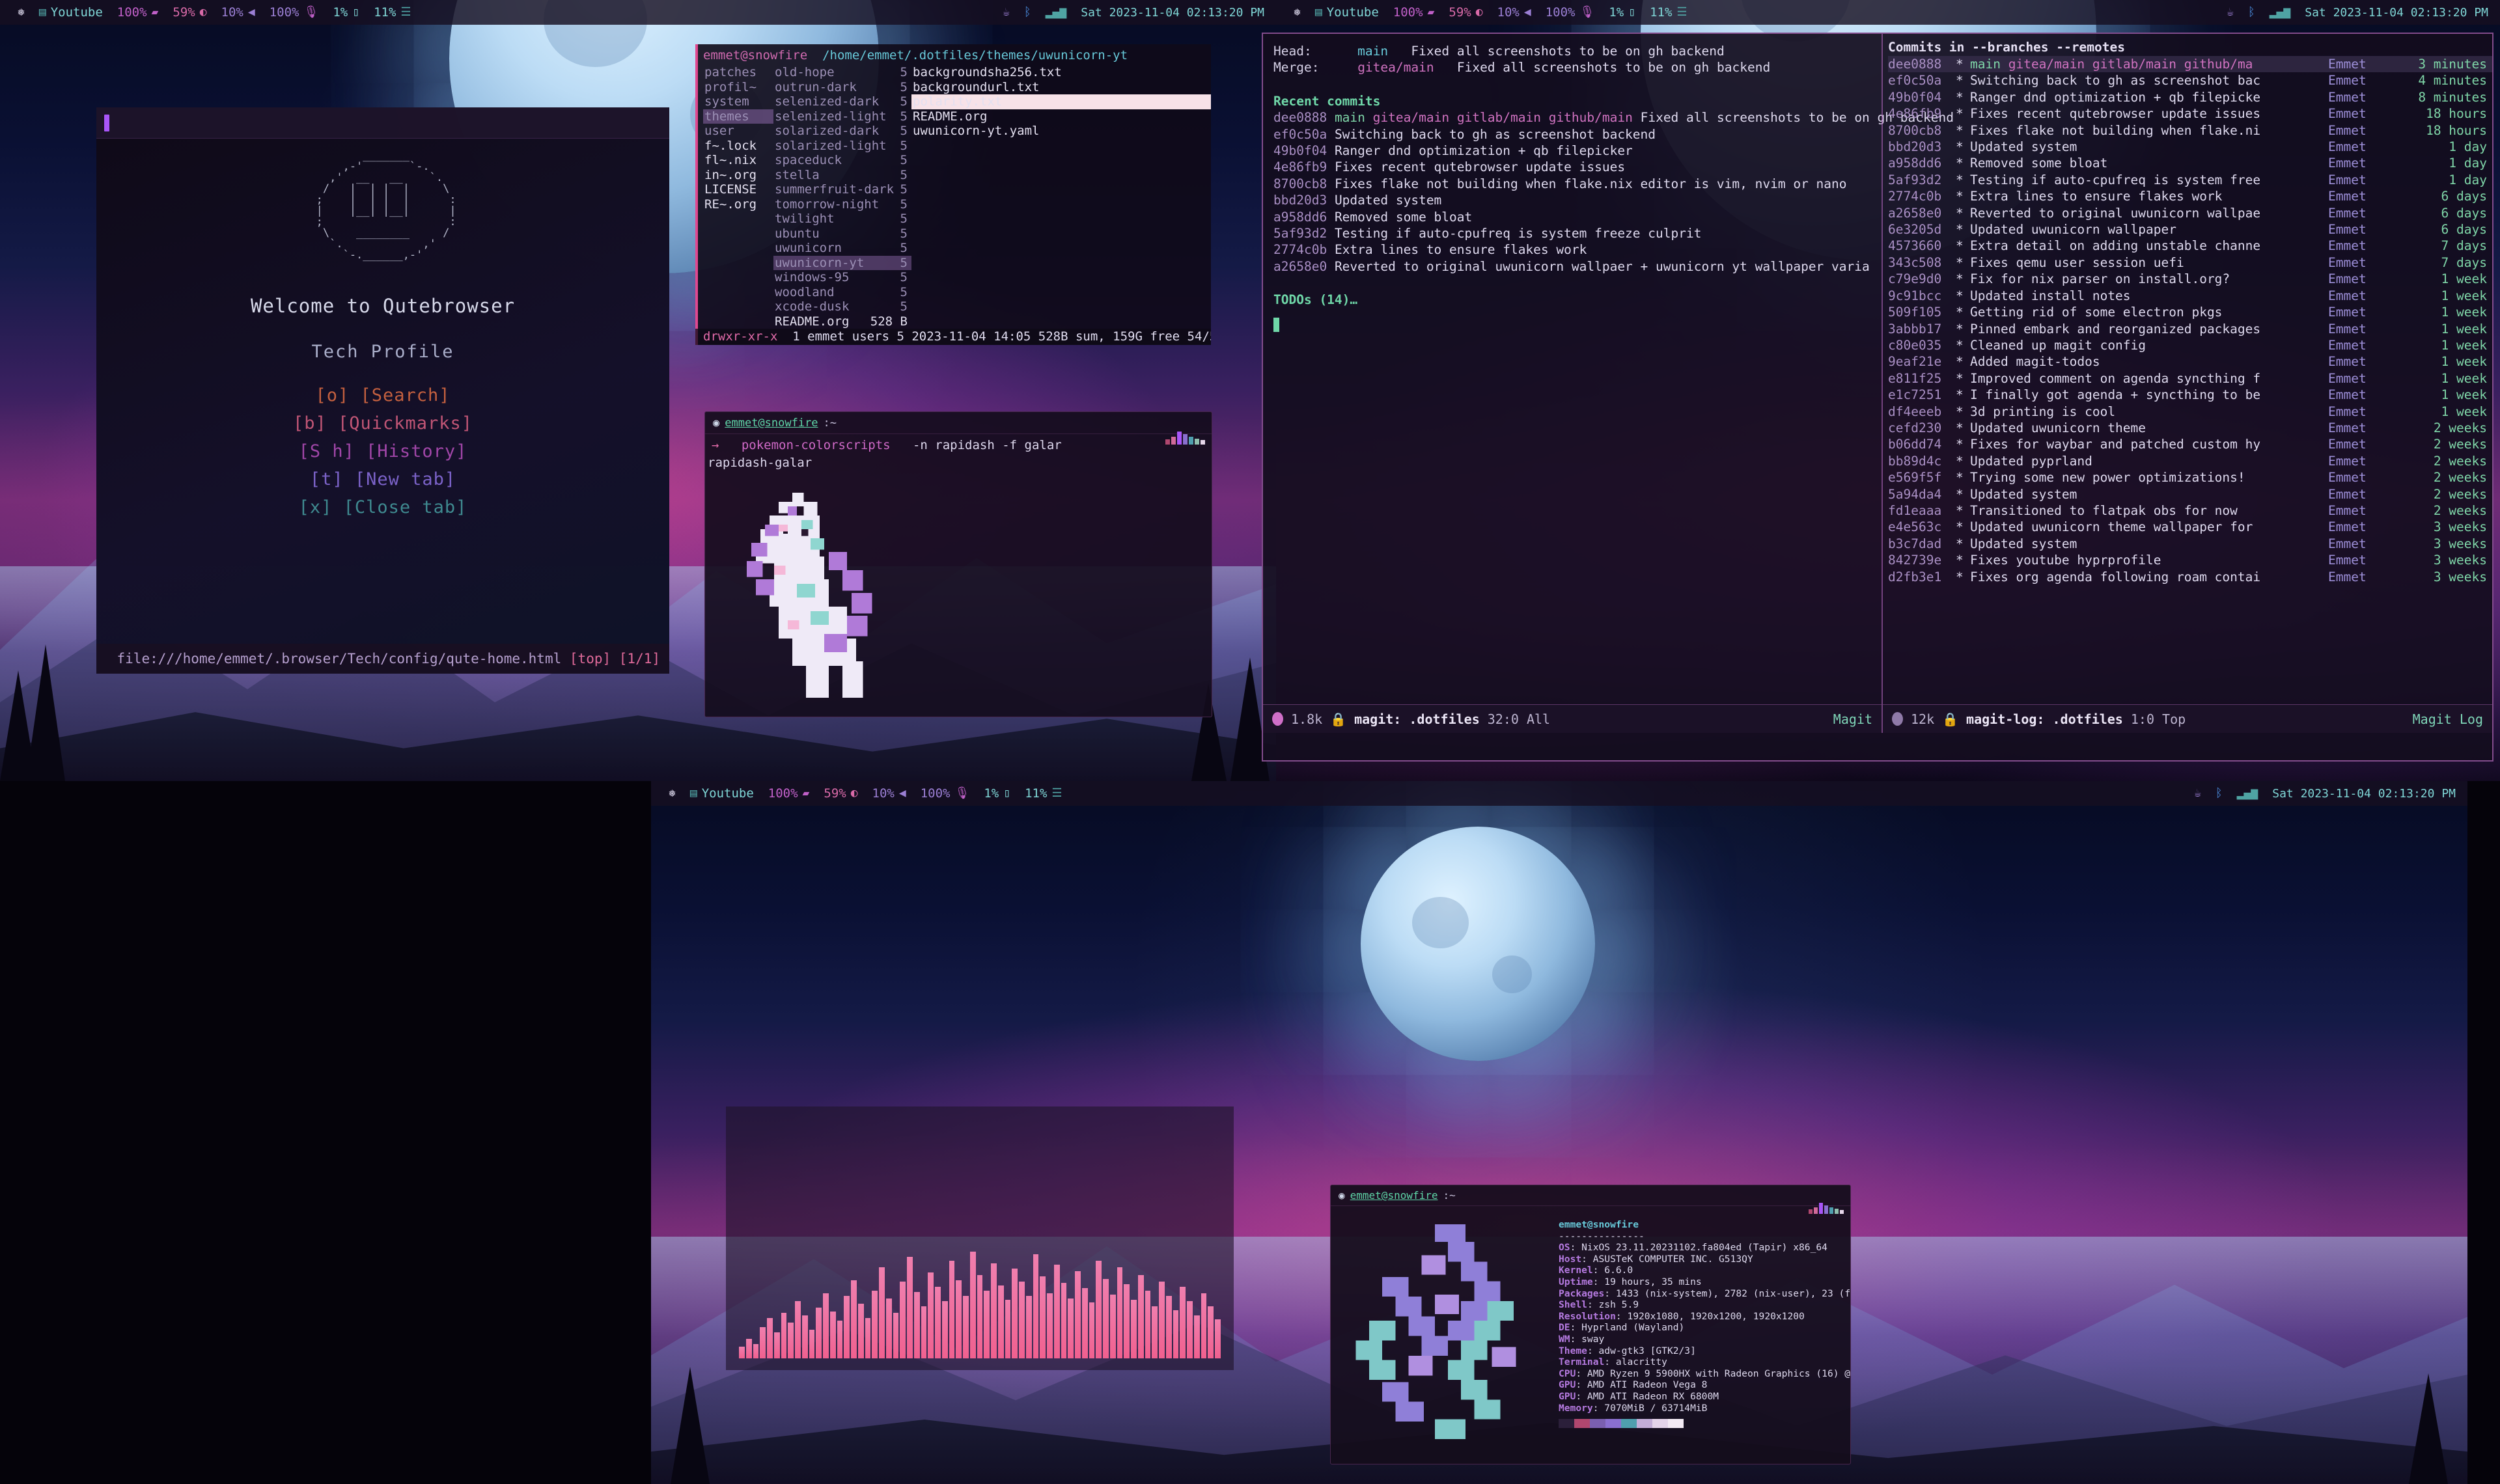 Image resolution: width=2500 pixels, height=1484 pixels. What do you see at coordinates (1297, 12) in the screenshot?
I see `nix-logo-button-right: ❅` at bounding box center [1297, 12].